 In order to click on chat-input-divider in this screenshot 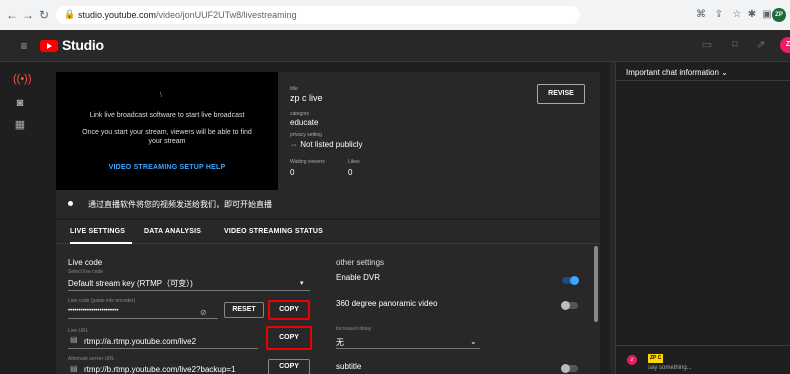, I will do `click(702, 345)`.